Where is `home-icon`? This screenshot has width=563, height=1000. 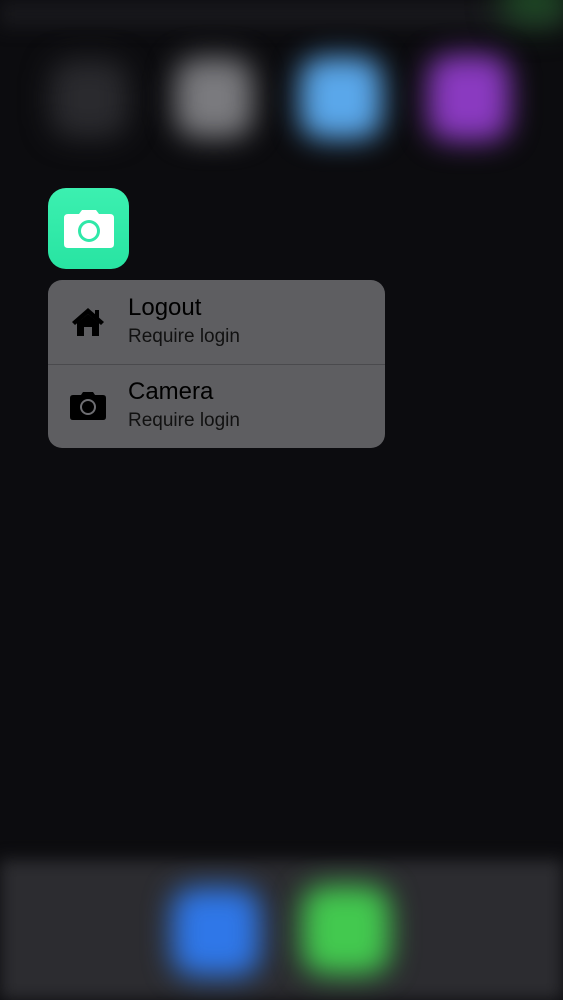 home-icon is located at coordinates (88, 322).